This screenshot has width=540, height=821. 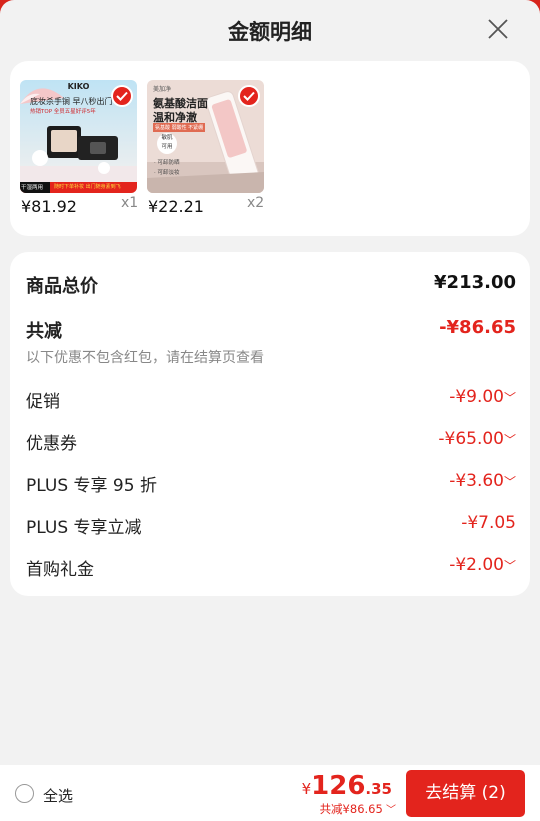 I want to click on discount-value: -¥3.60﹀, so click(x=482, y=481).